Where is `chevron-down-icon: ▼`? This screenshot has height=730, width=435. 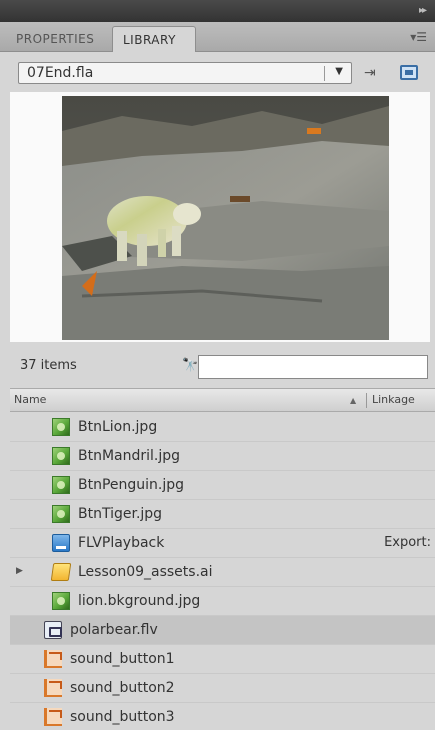 chevron-down-icon: ▼ is located at coordinates (339, 71).